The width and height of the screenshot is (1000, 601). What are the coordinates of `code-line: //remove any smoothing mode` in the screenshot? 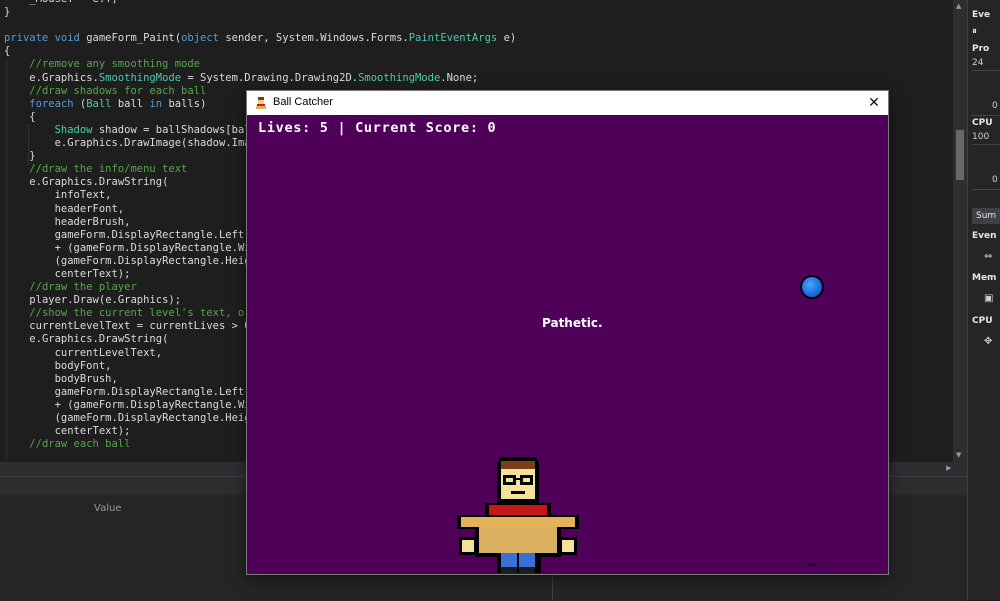 It's located at (260, 64).